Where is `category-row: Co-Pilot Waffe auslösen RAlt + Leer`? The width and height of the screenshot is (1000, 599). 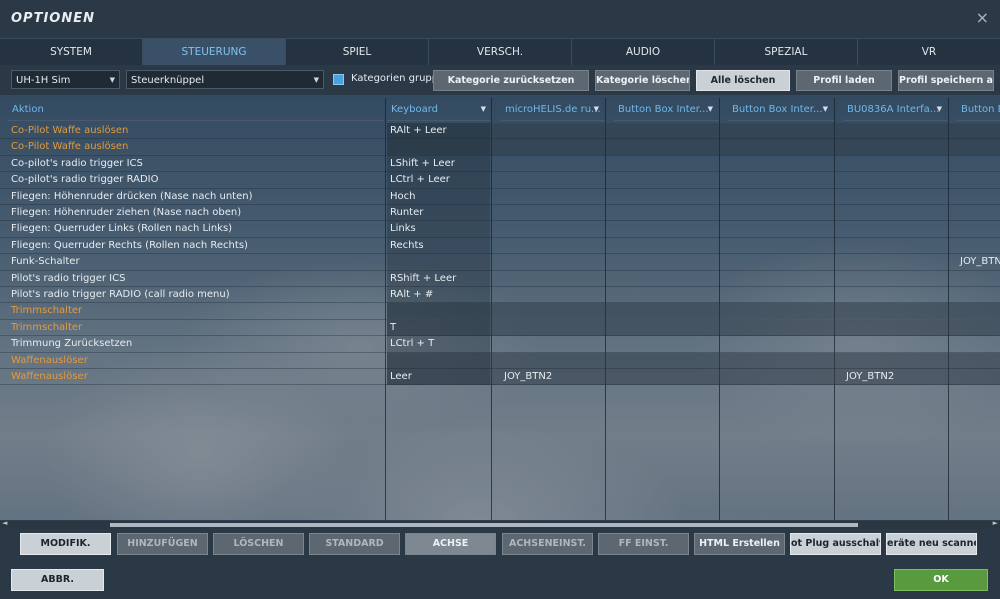
category-row: Co-Pilot Waffe auslösen RAlt + Leer is located at coordinates (500, 131).